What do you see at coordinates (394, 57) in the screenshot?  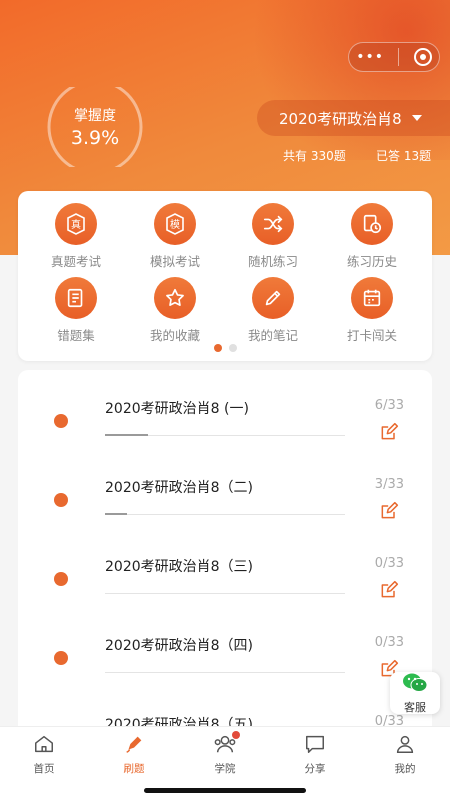 I see `miniprogram-capsule: •••` at bounding box center [394, 57].